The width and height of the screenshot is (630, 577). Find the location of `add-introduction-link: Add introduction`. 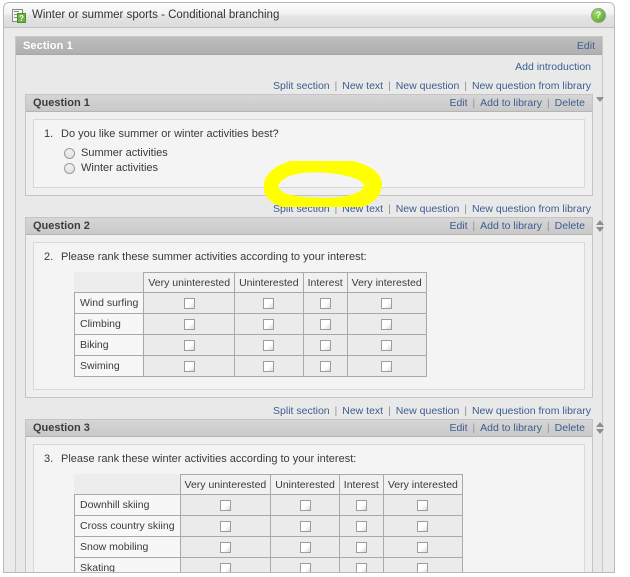

add-introduction-link: Add introduction is located at coordinates (553, 67).